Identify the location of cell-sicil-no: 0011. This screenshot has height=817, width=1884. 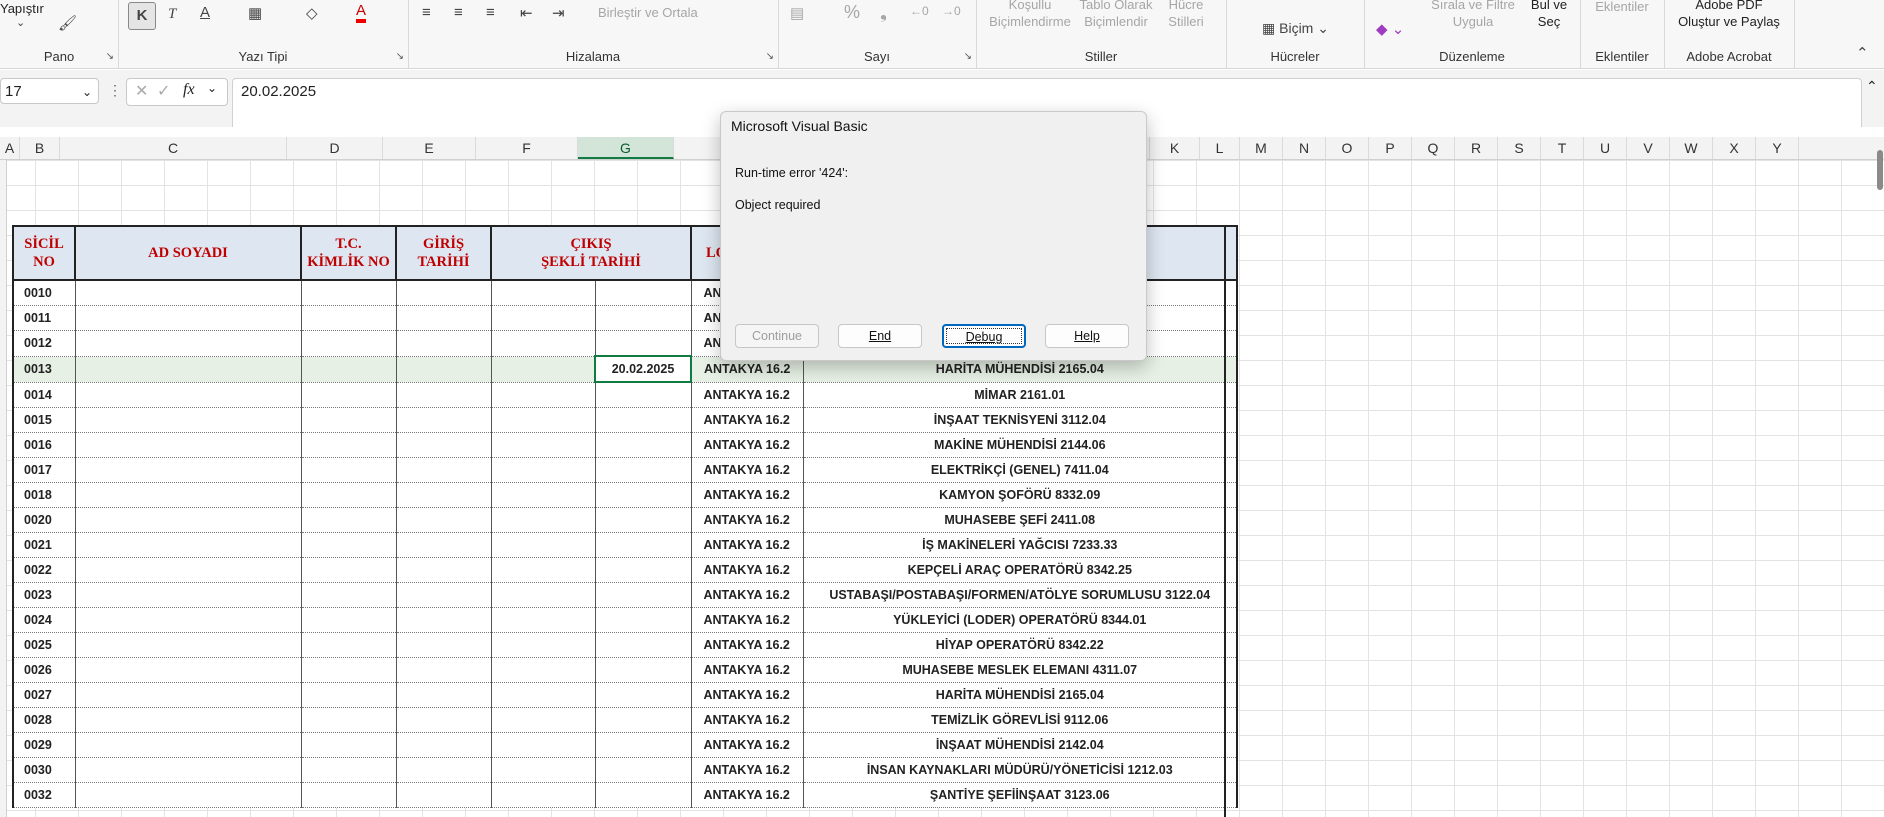
(44, 318).